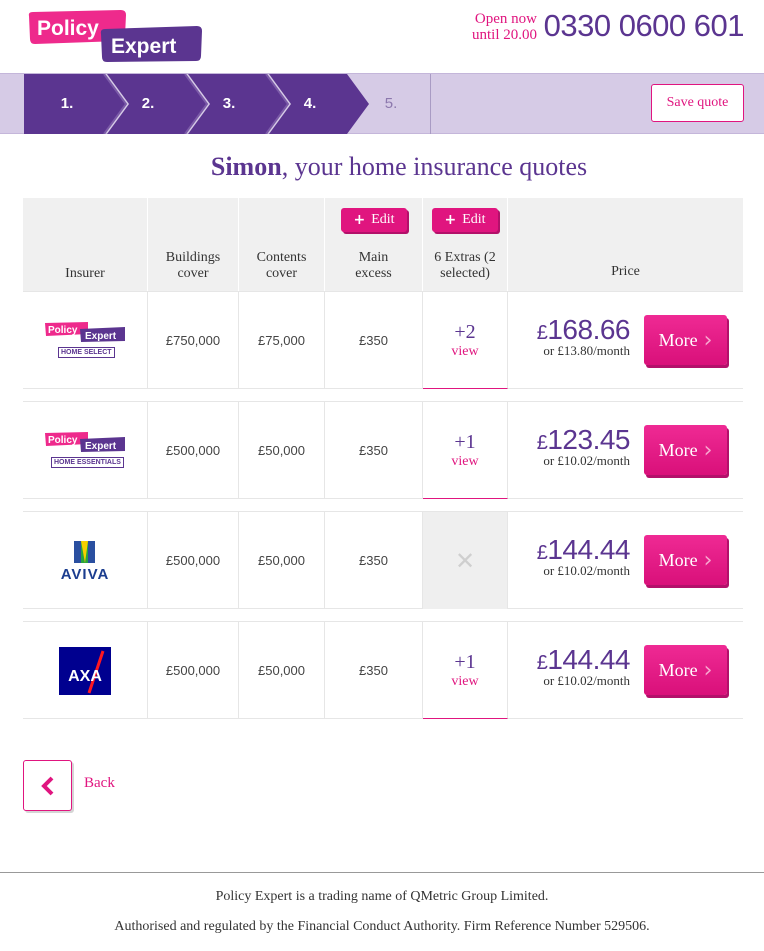  I want to click on svg-text: AXA, so click(85, 676).